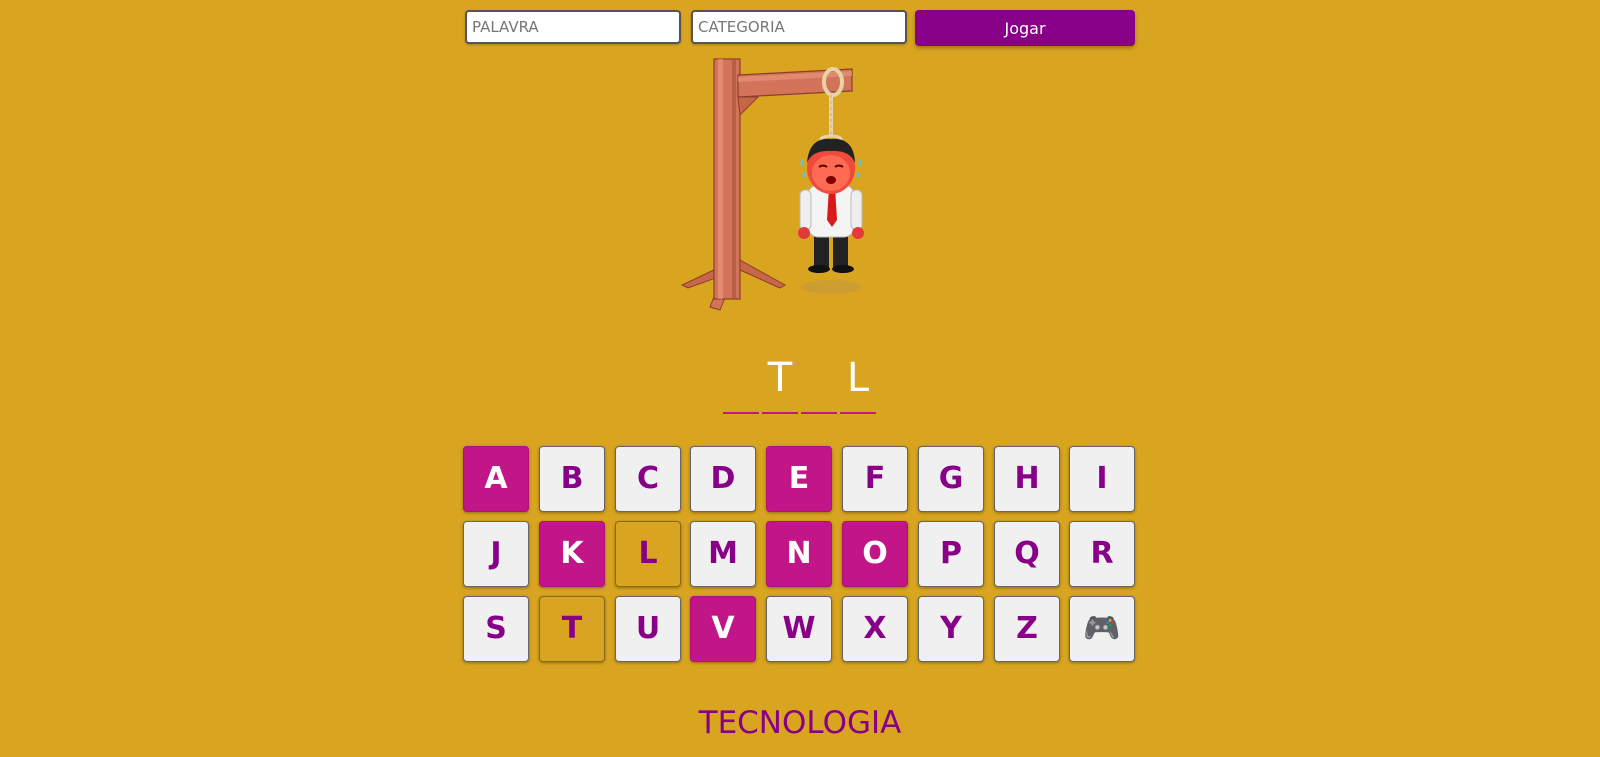  I want to click on key-i: I, so click(1102, 479).